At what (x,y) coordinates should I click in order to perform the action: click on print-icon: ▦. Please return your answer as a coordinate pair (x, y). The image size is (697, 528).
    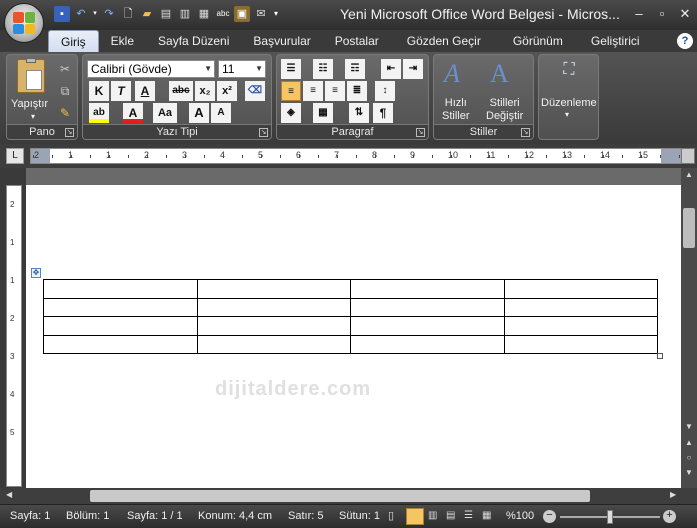
    Looking at the image, I should click on (204, 14).